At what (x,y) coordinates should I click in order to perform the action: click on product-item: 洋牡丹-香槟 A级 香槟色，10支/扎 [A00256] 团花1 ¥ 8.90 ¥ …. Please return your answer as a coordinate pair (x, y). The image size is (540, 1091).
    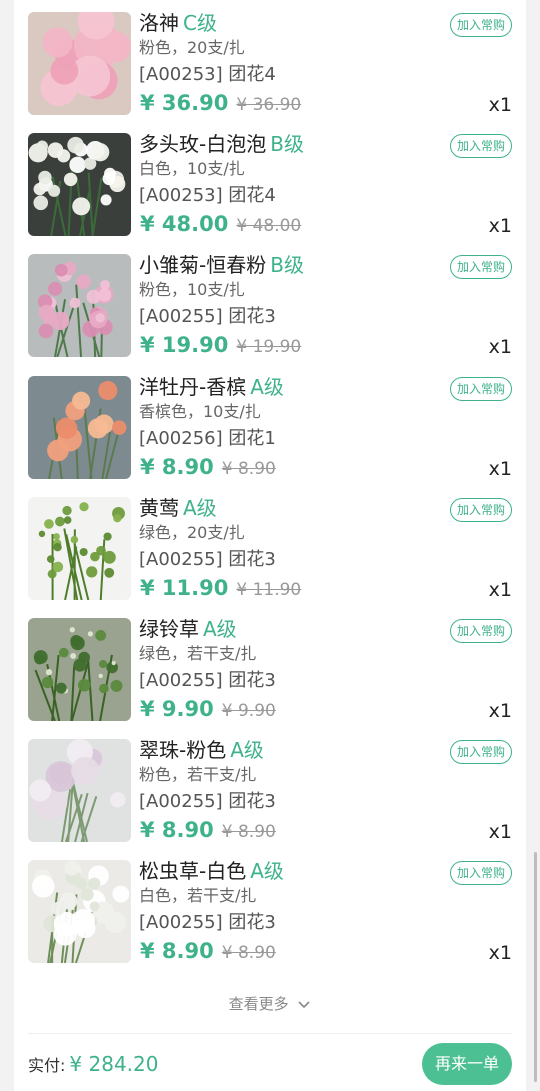
    Looking at the image, I should click on (270, 435).